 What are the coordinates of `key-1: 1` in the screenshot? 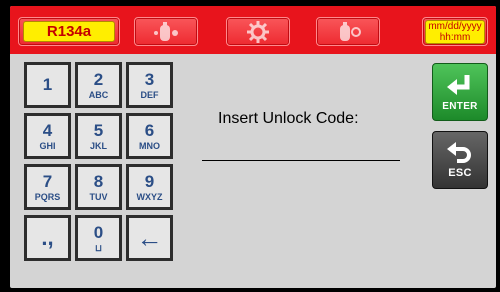 It's located at (47, 85).